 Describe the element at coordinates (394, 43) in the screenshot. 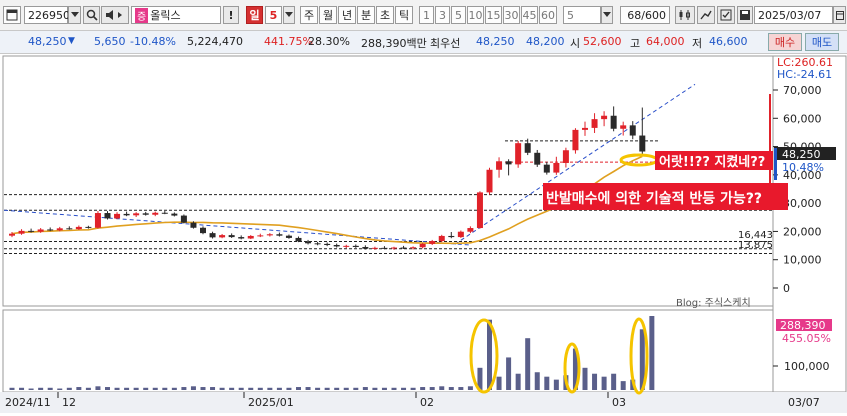

I see `trade-amount: 288,390백만` at that location.